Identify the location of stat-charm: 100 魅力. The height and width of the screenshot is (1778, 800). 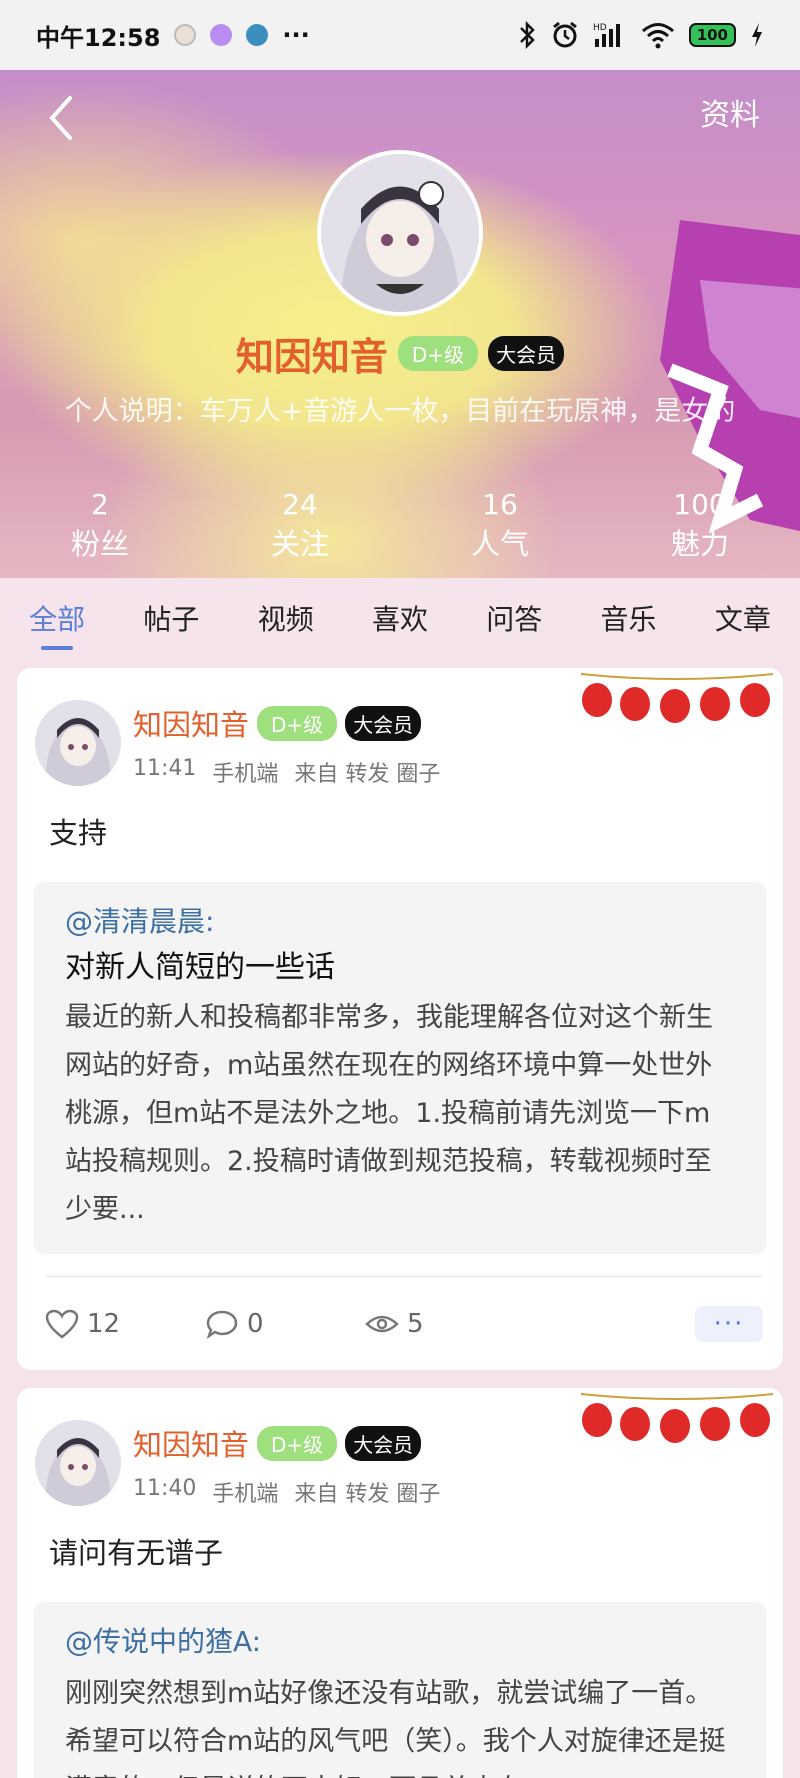
(700, 527).